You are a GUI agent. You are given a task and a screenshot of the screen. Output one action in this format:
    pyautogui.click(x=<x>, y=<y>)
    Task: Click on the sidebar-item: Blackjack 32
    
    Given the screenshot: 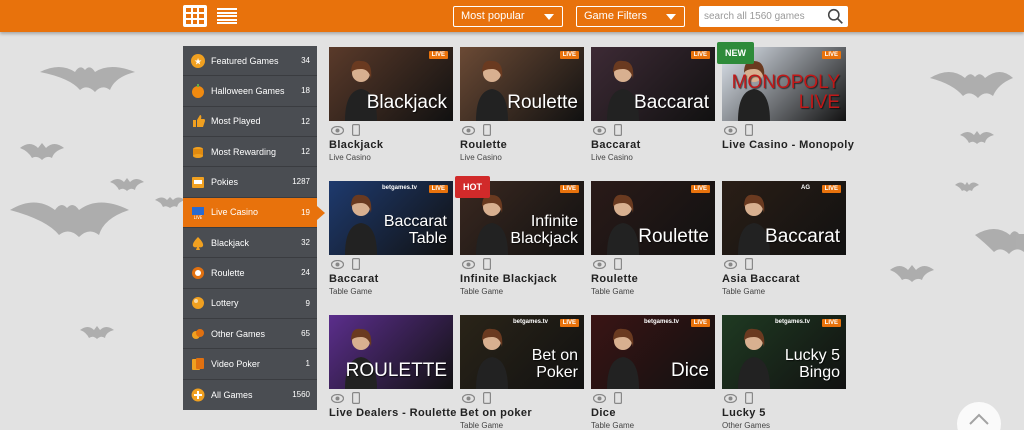 What is the action you would take?
    pyautogui.click(x=250, y=243)
    